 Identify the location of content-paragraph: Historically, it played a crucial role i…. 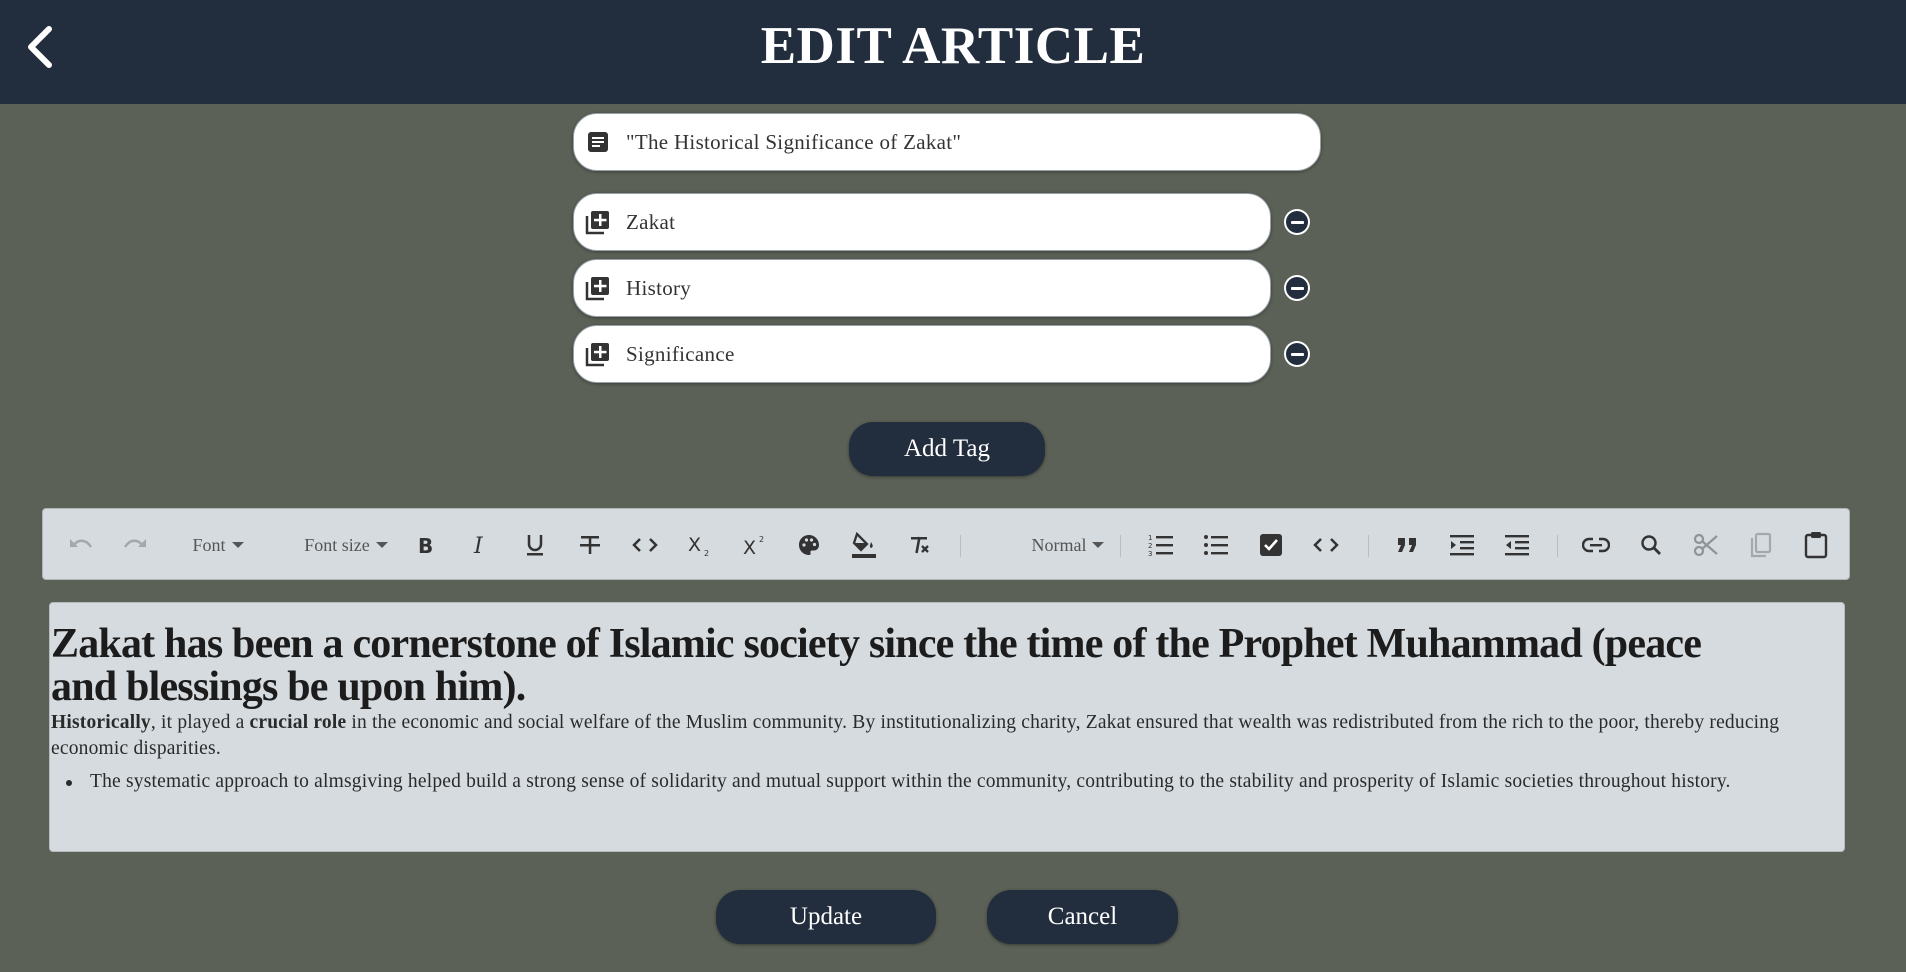
(941, 736).